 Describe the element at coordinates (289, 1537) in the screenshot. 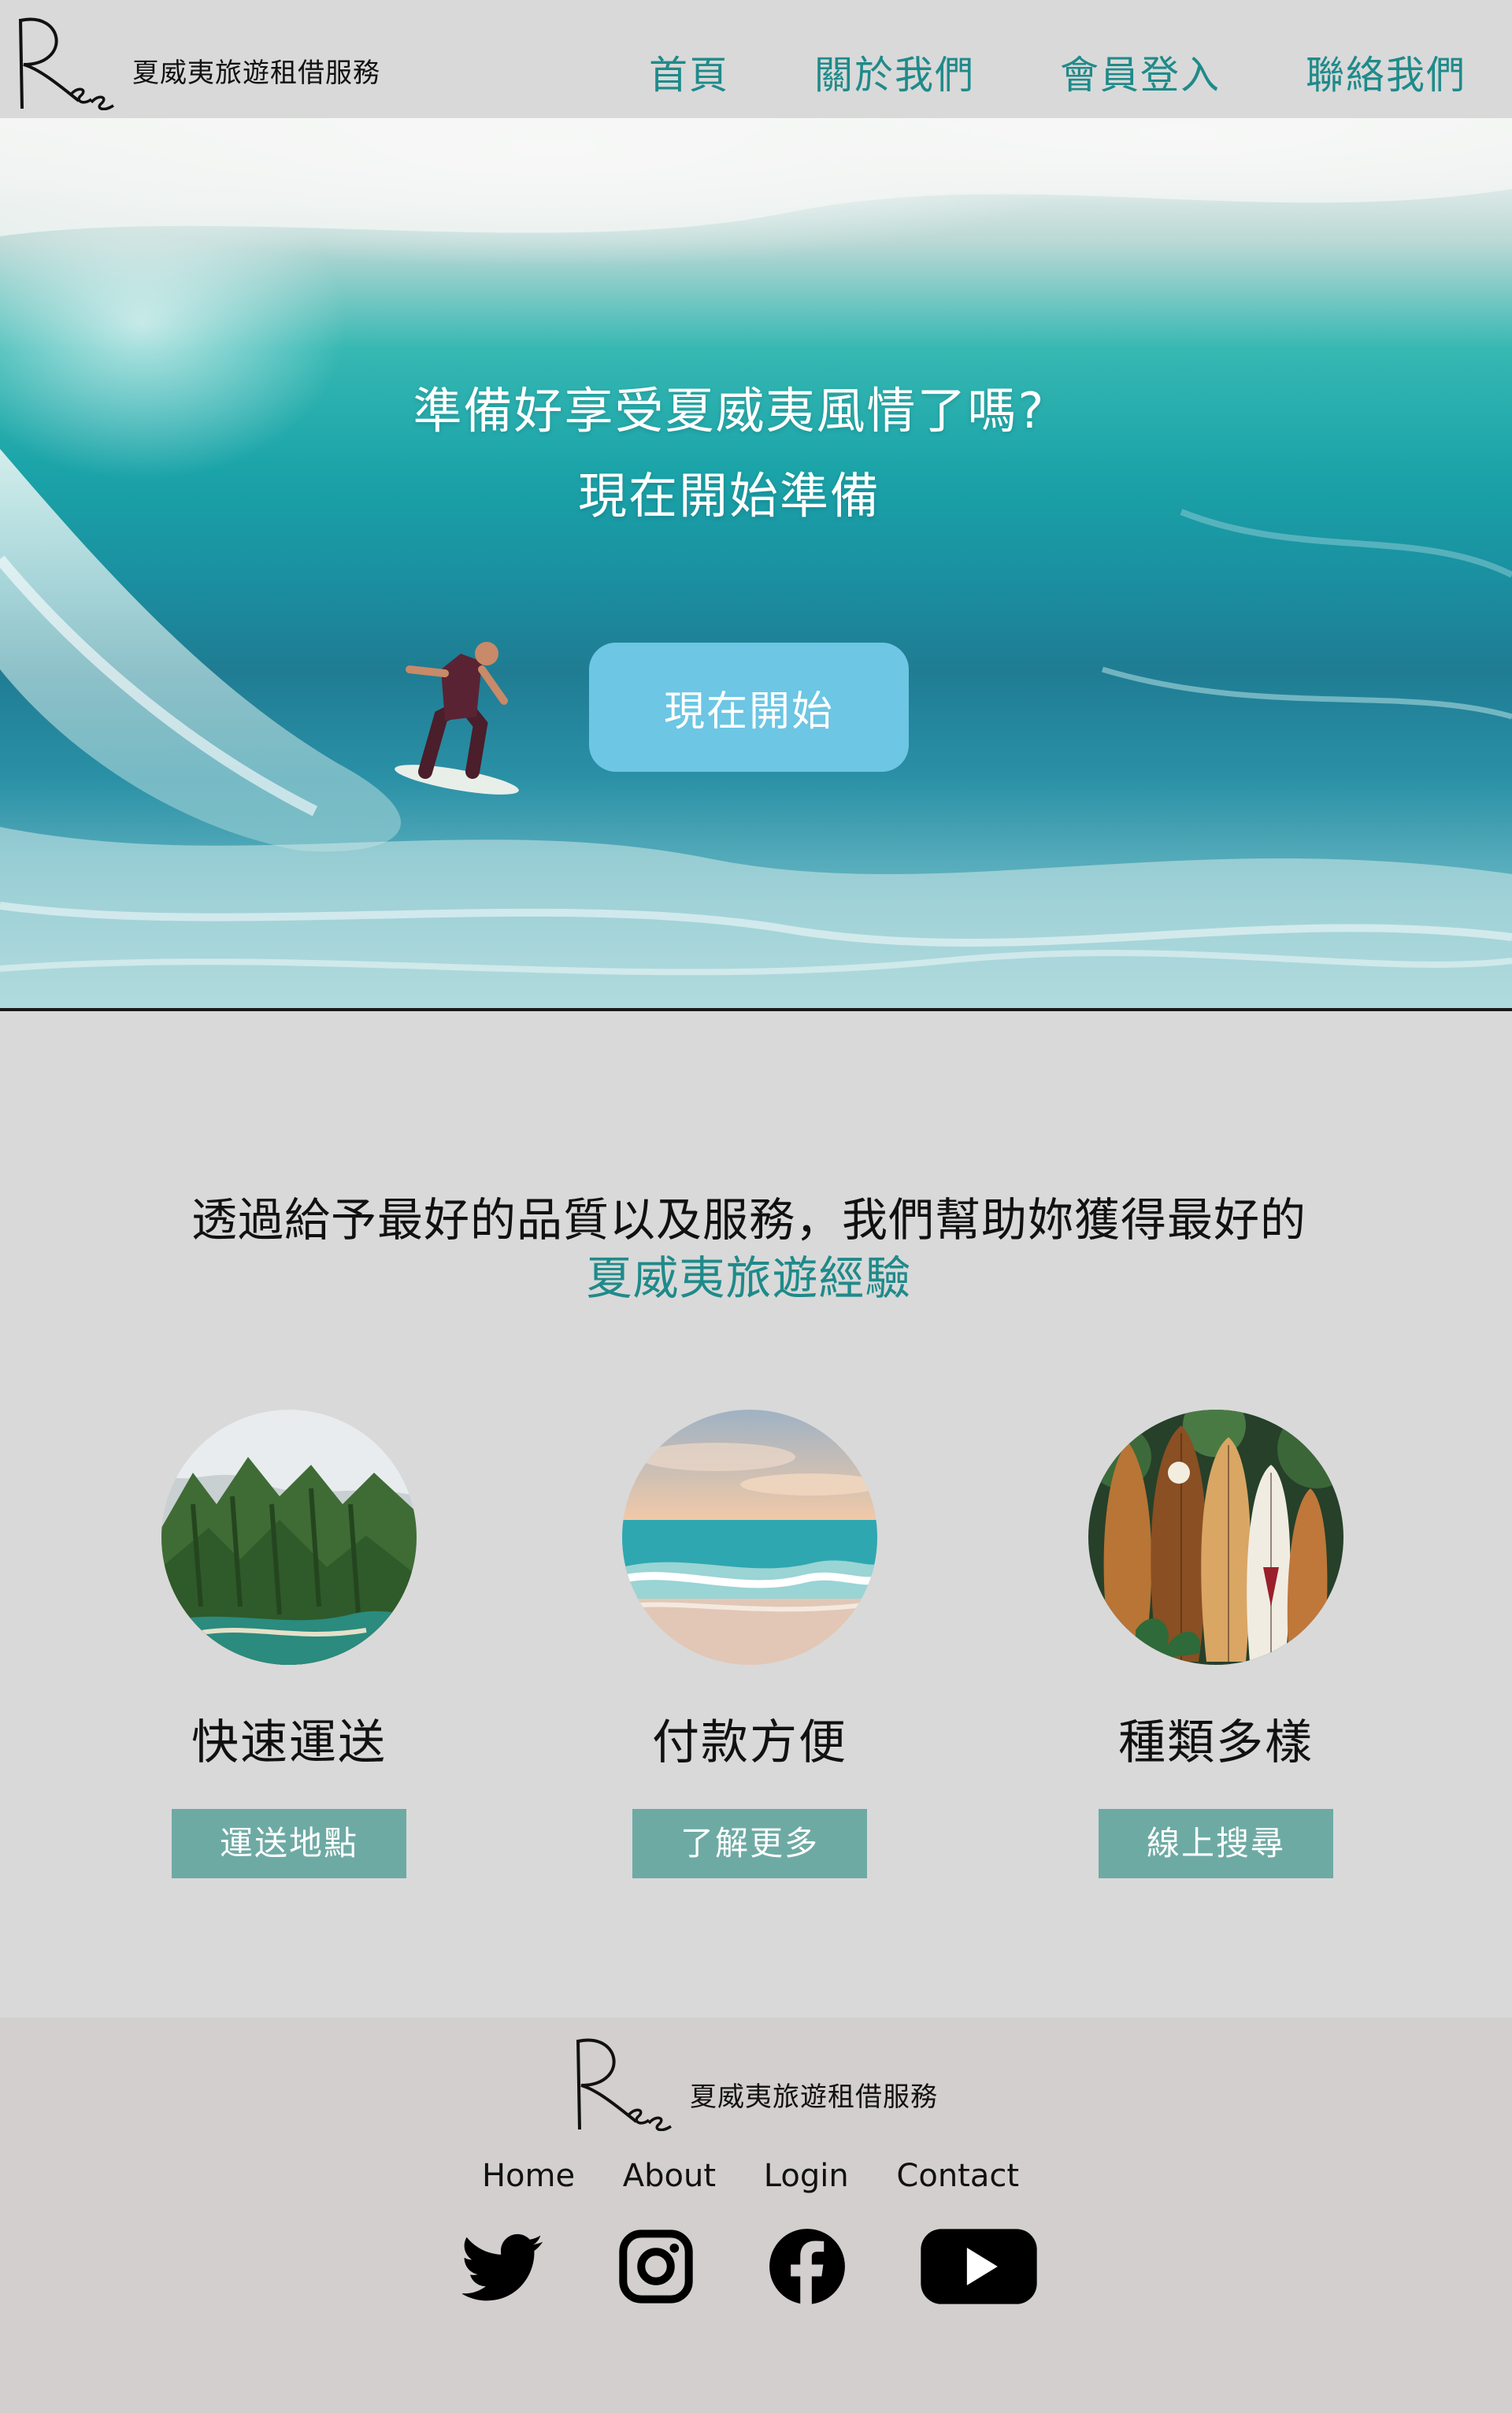

I see `feature-image-mountain` at that location.